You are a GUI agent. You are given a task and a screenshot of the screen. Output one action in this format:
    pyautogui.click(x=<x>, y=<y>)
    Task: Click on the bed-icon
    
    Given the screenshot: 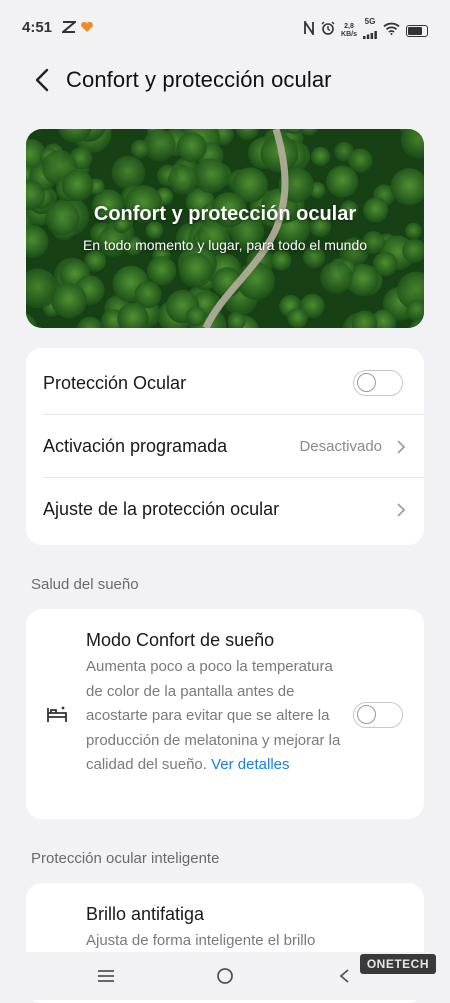 What is the action you would take?
    pyautogui.click(x=57, y=714)
    